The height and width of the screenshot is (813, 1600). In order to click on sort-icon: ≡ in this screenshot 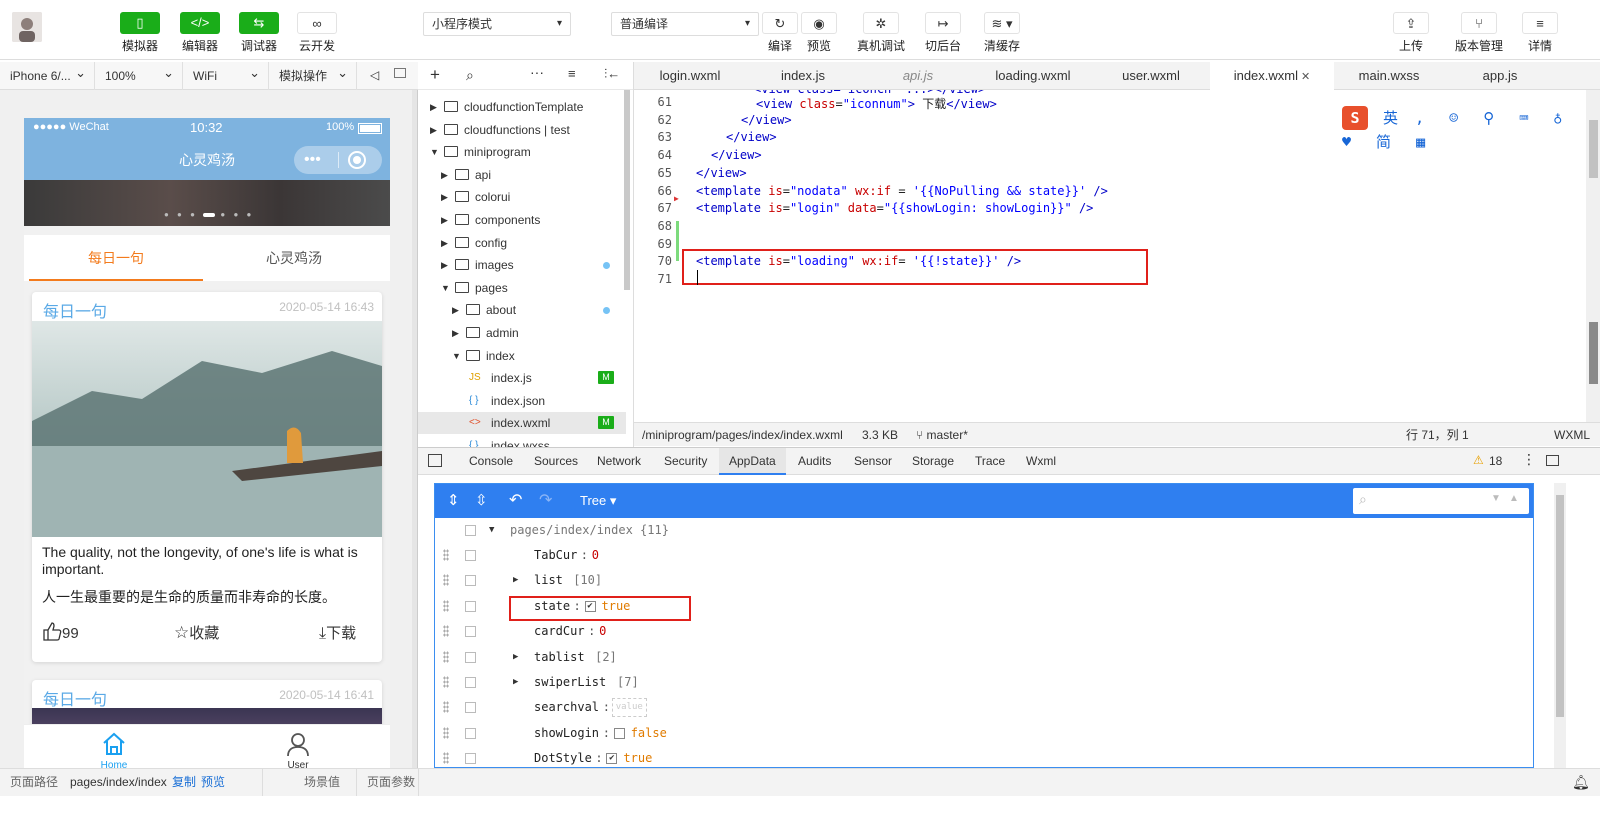, I will do `click(572, 73)`.